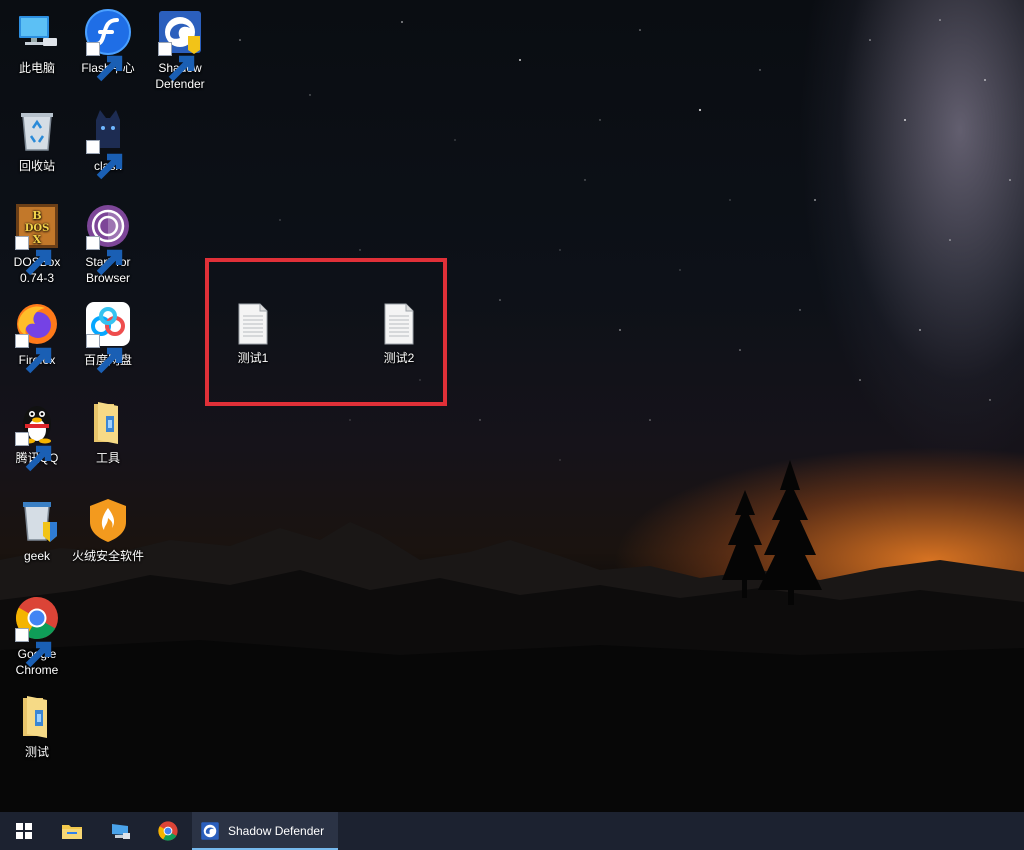 The height and width of the screenshot is (850, 1024). I want to click on desktop-icon-clash: clash, so click(108, 143).